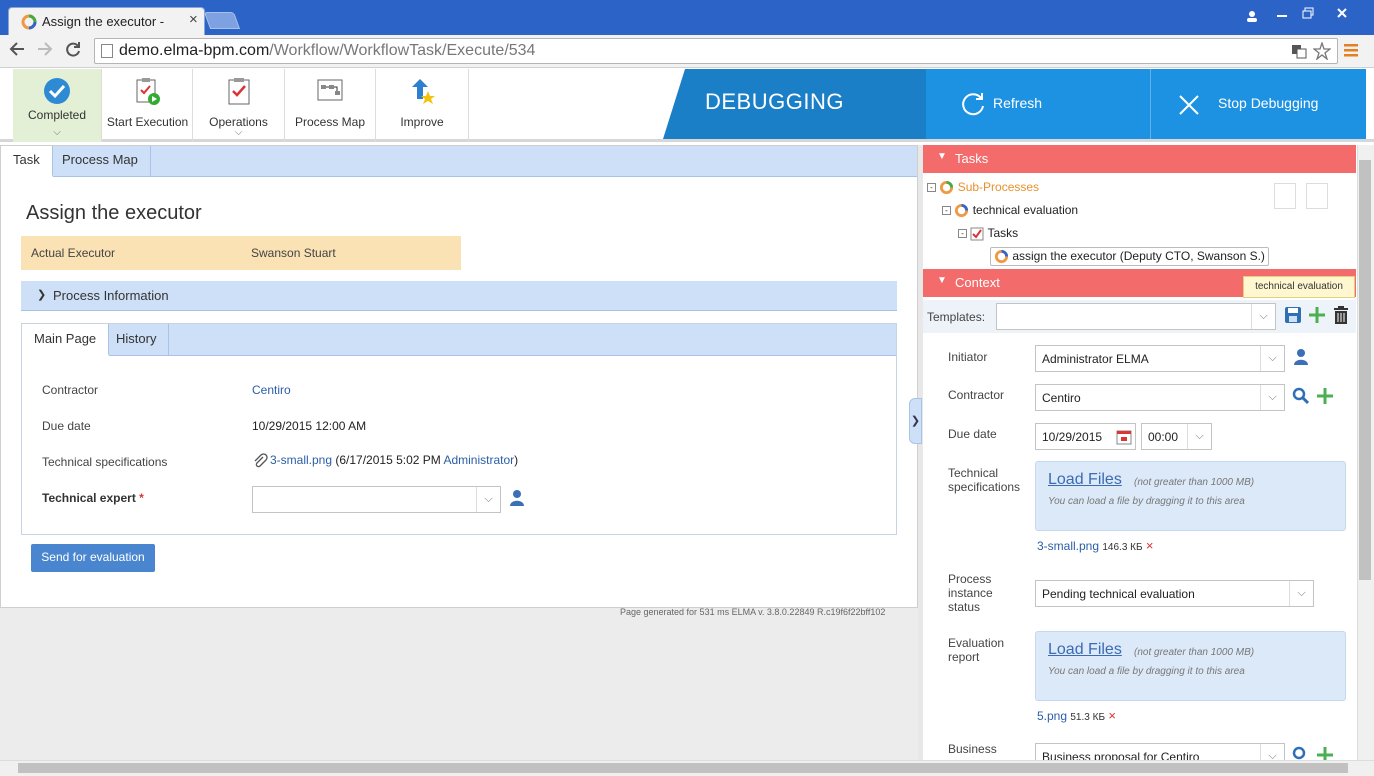 This screenshot has height=776, width=1374. Describe the element at coordinates (27, 161) in the screenshot. I see `tab-task: Task` at that location.